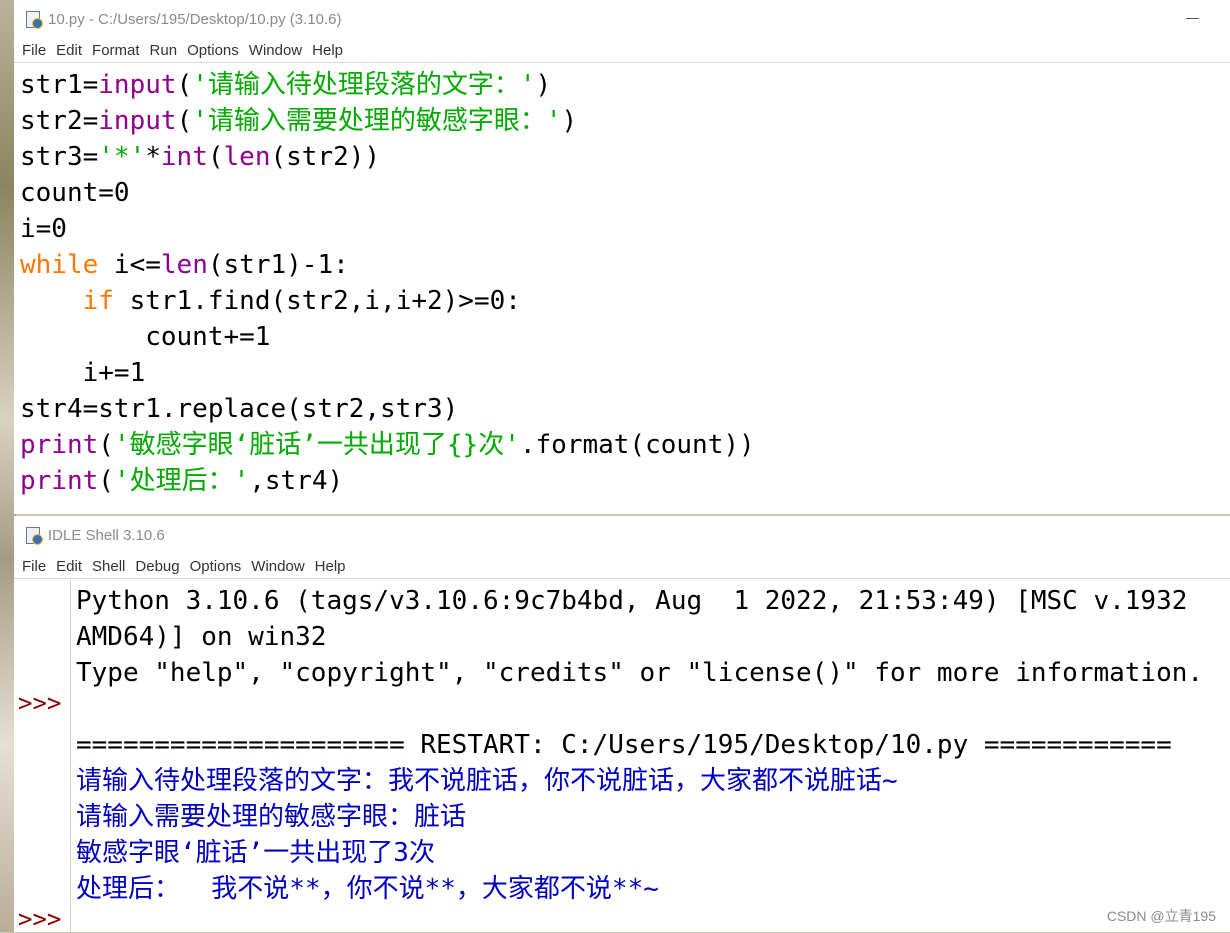  Describe the element at coordinates (487, 781) in the screenshot. I see `shell-line: 请输入待处理段落的文字：我不说脏话，你不说脏话，大家都不说脏话~` at that location.